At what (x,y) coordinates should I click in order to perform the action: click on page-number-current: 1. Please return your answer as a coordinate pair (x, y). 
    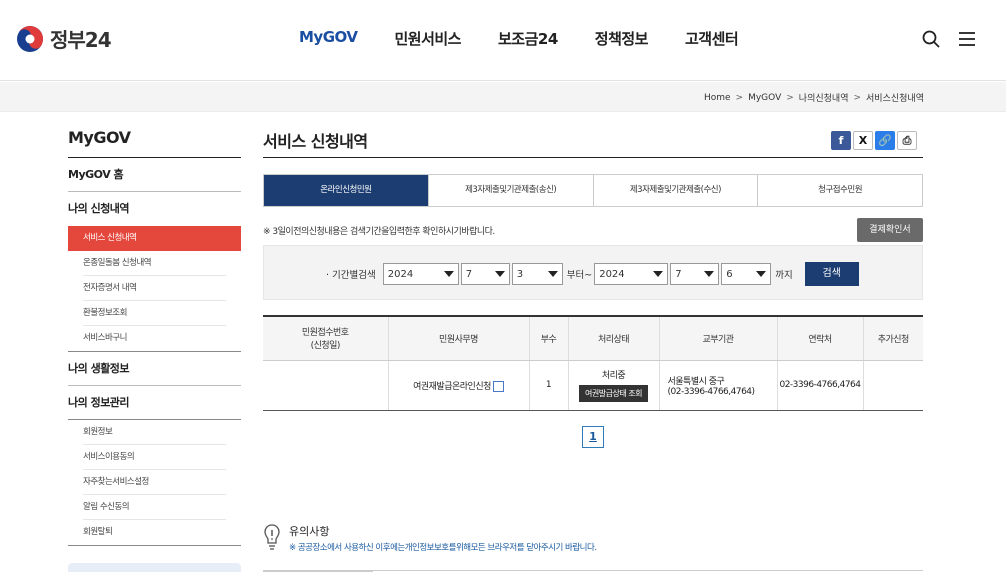
    Looking at the image, I should click on (593, 437).